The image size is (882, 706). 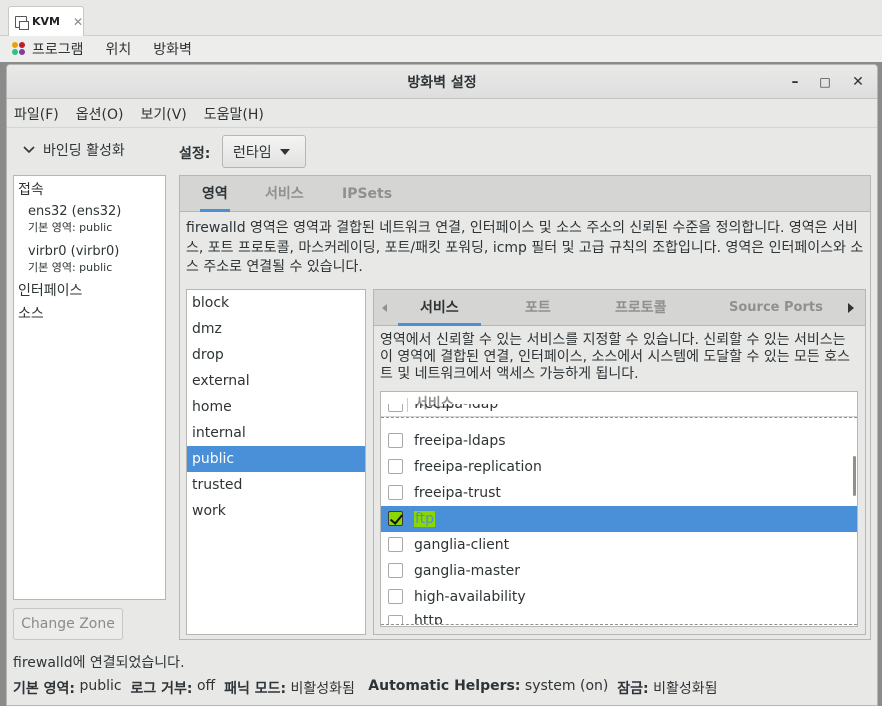 I want to click on zone-item: internal, so click(x=276, y=433).